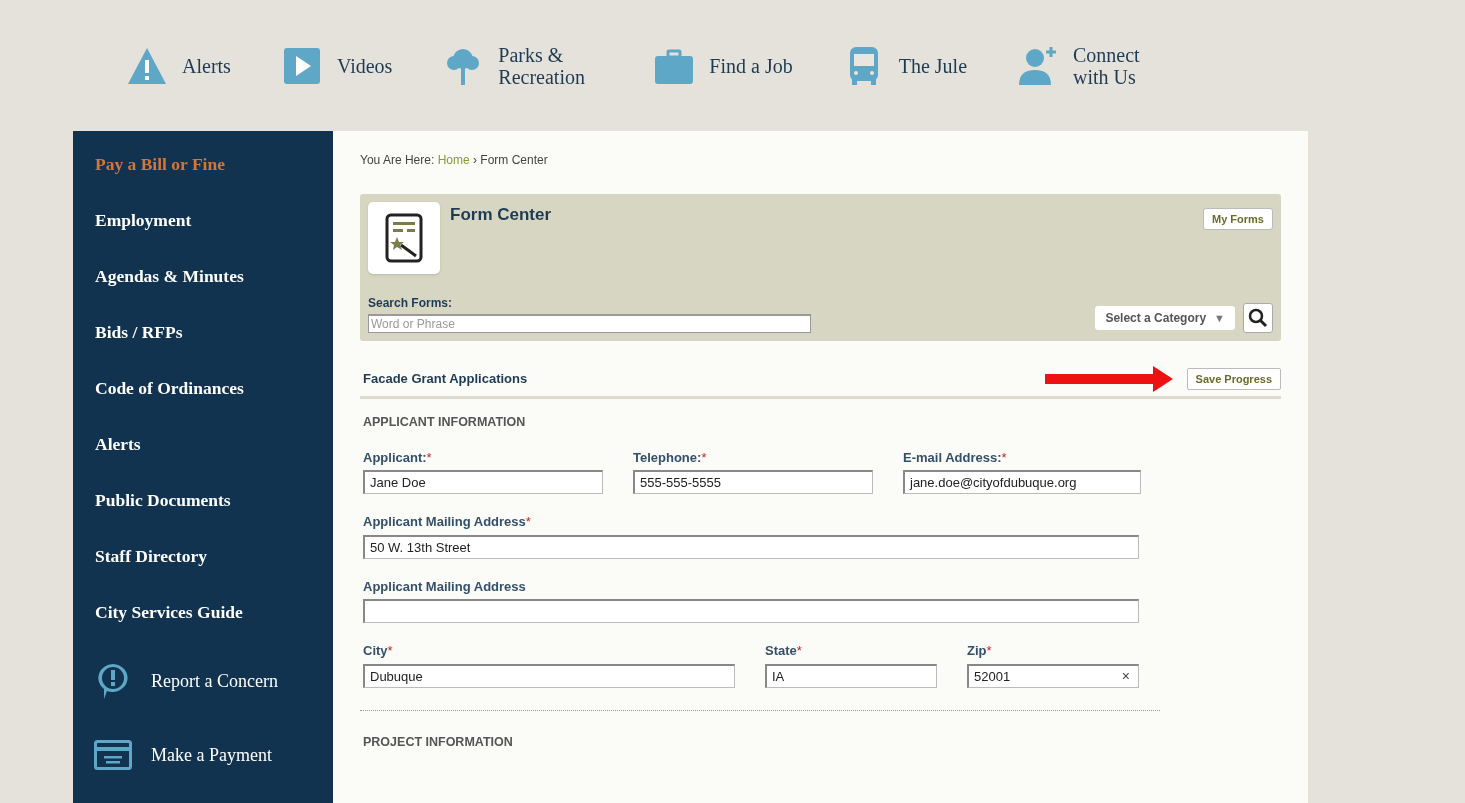  Describe the element at coordinates (955, 457) in the screenshot. I see `field-label: E-mail Address:*` at that location.